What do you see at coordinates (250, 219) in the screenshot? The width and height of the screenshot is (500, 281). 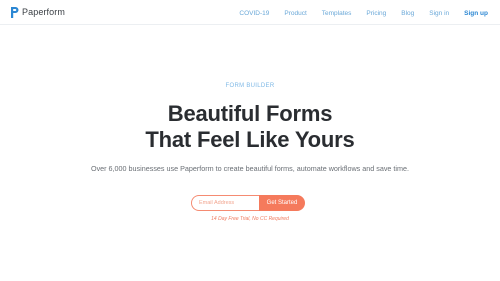 I see `trial-note: 14 Day Free Trial, No CC Required` at bounding box center [250, 219].